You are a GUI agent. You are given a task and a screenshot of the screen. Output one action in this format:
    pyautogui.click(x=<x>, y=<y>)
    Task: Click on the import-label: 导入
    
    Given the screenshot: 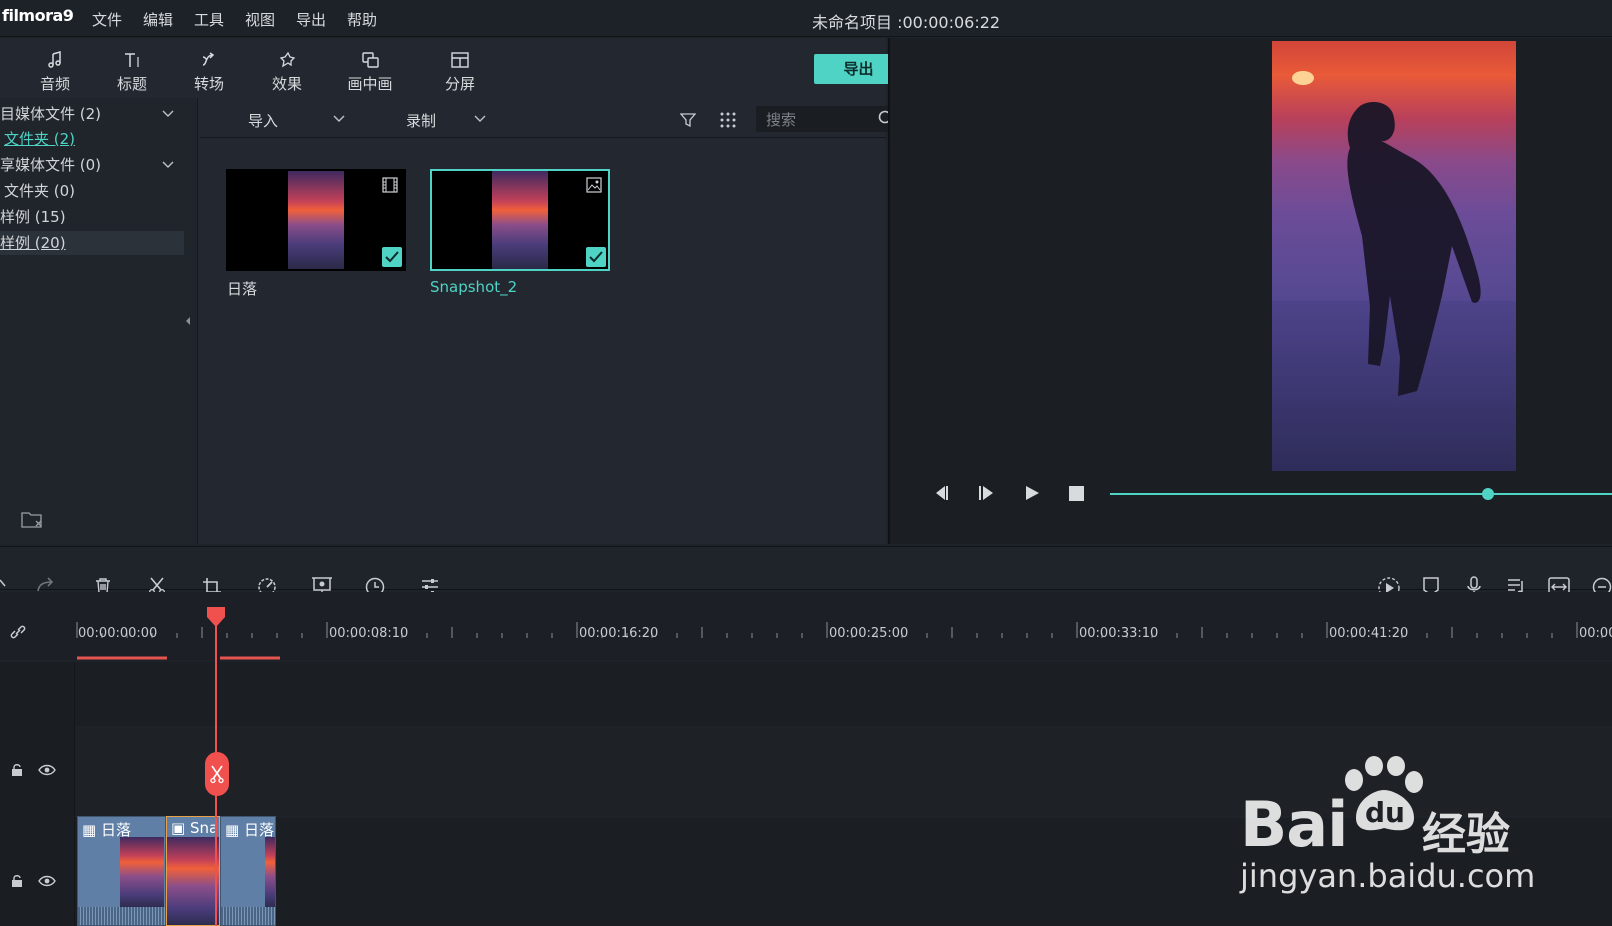 What is the action you would take?
    pyautogui.click(x=263, y=121)
    